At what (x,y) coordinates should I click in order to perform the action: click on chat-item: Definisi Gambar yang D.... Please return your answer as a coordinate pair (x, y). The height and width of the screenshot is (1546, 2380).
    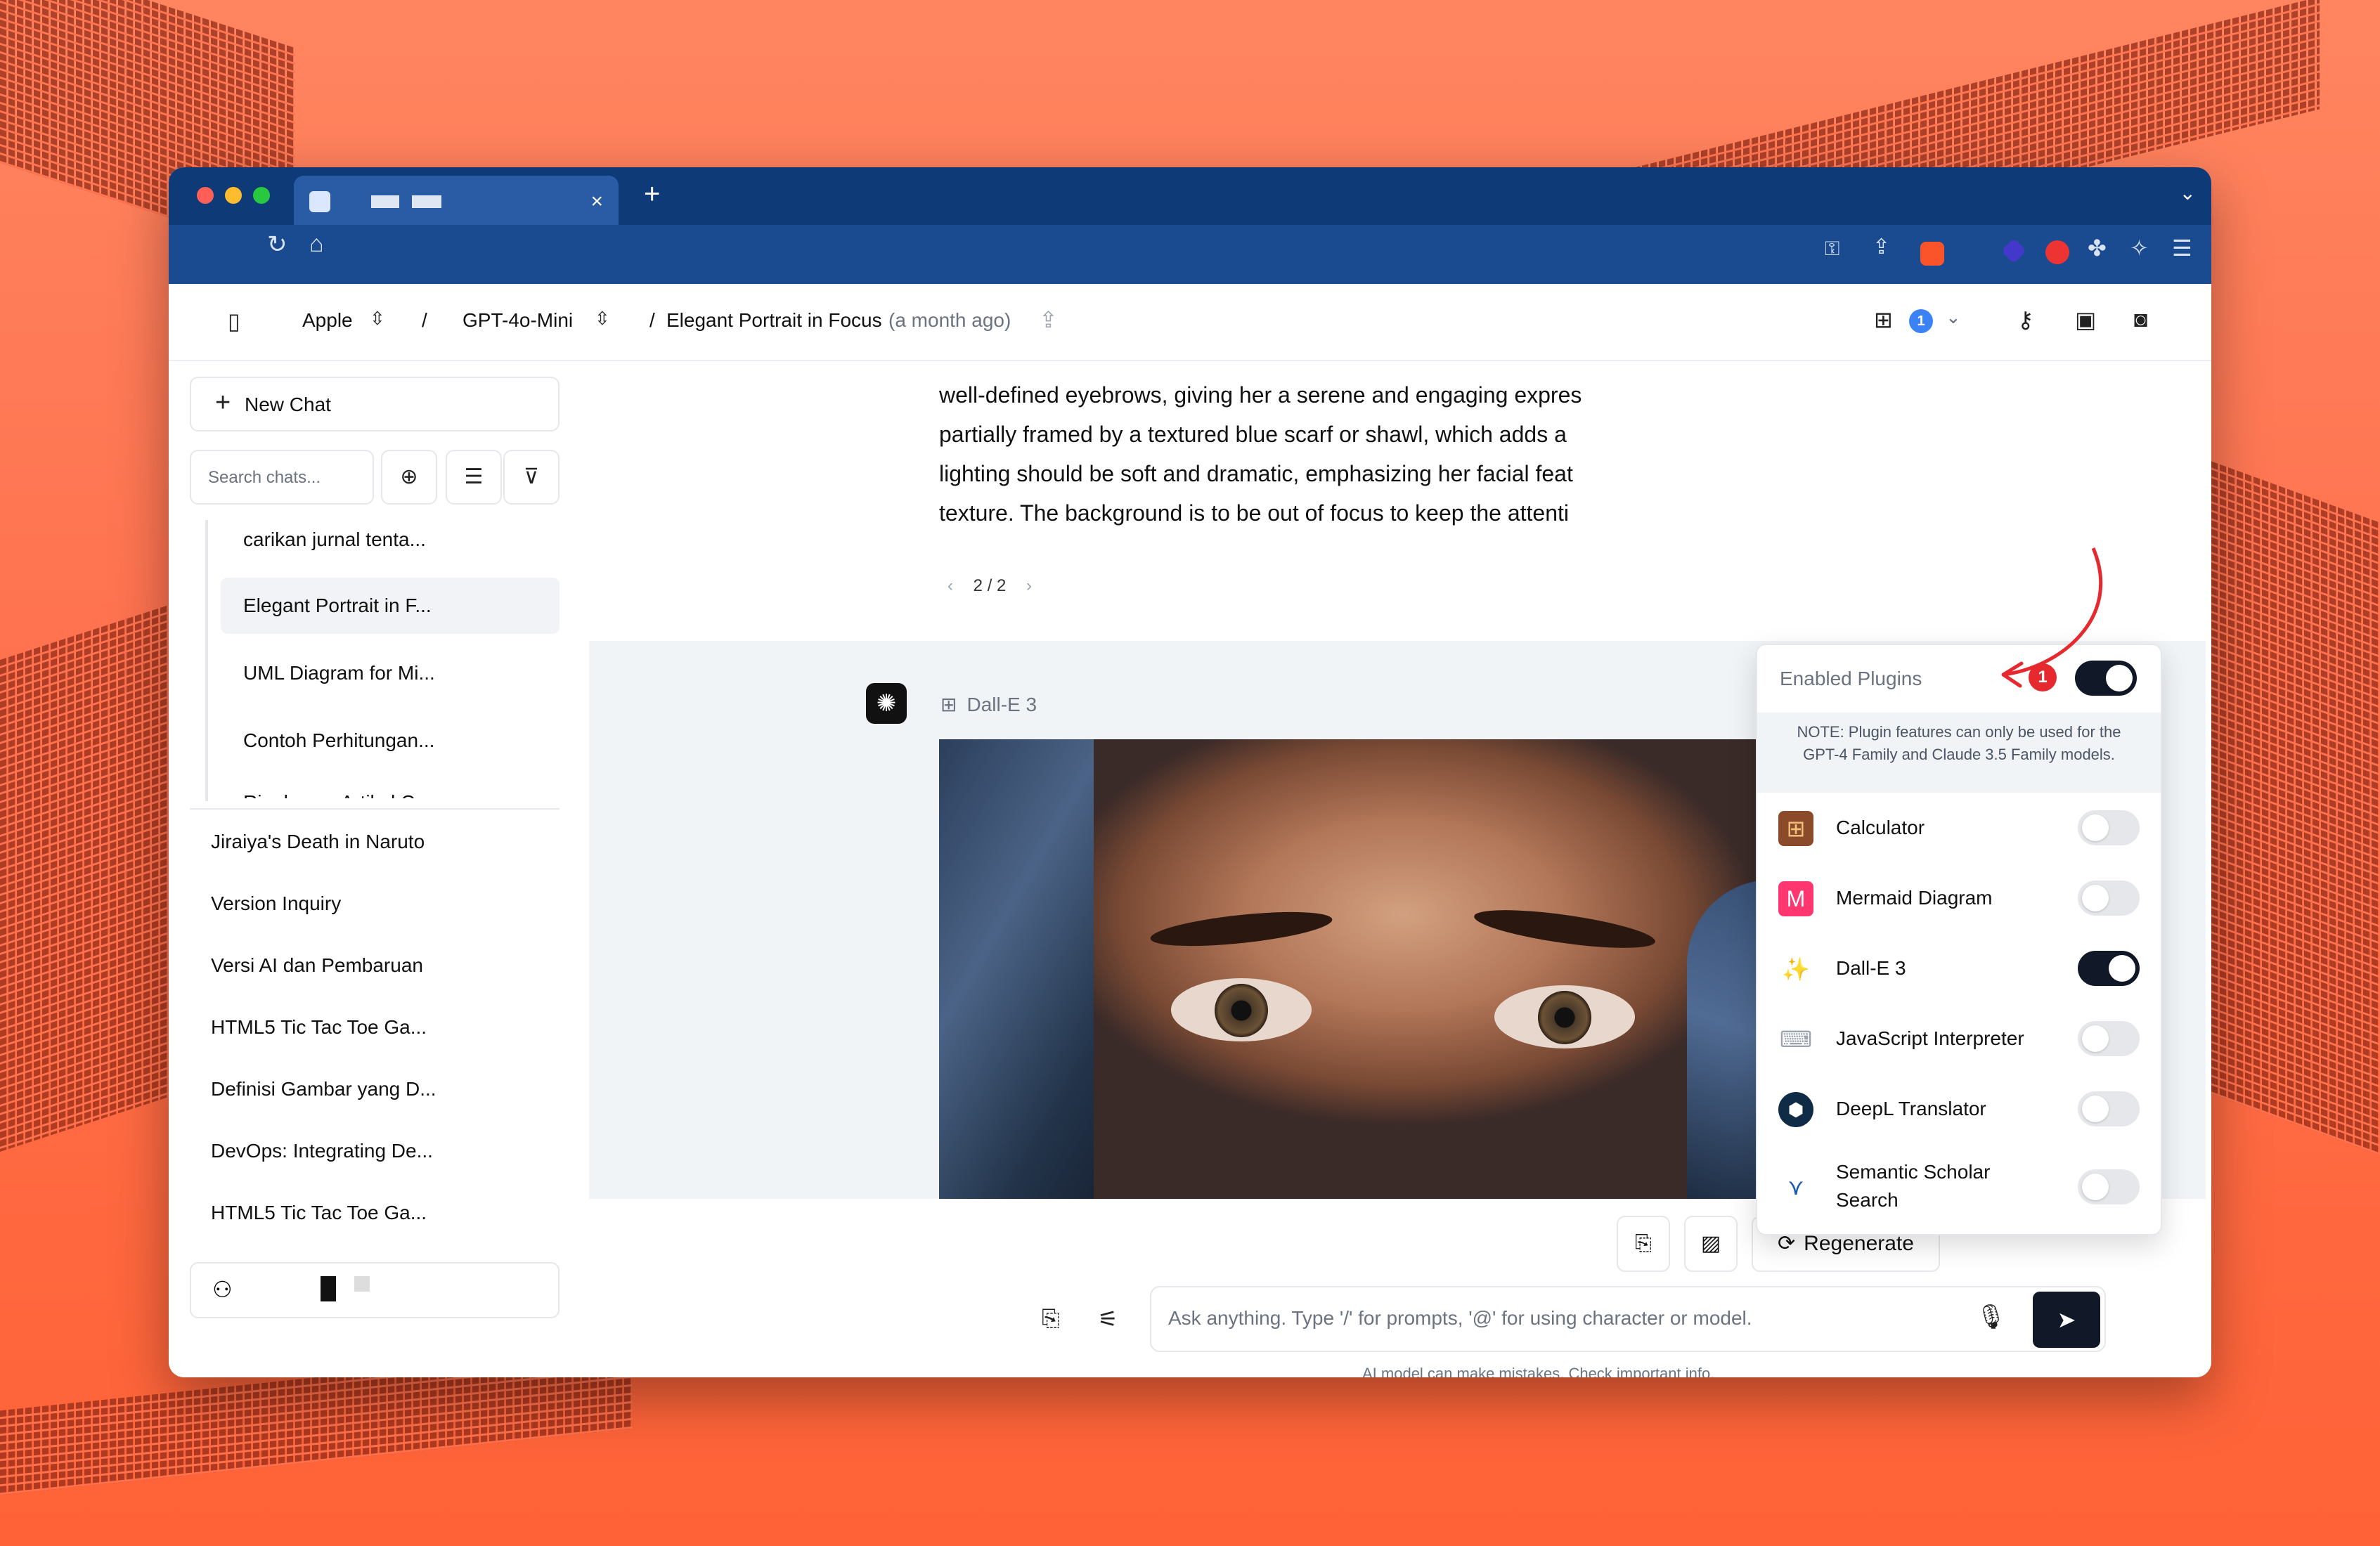
    Looking at the image, I should click on (323, 1089).